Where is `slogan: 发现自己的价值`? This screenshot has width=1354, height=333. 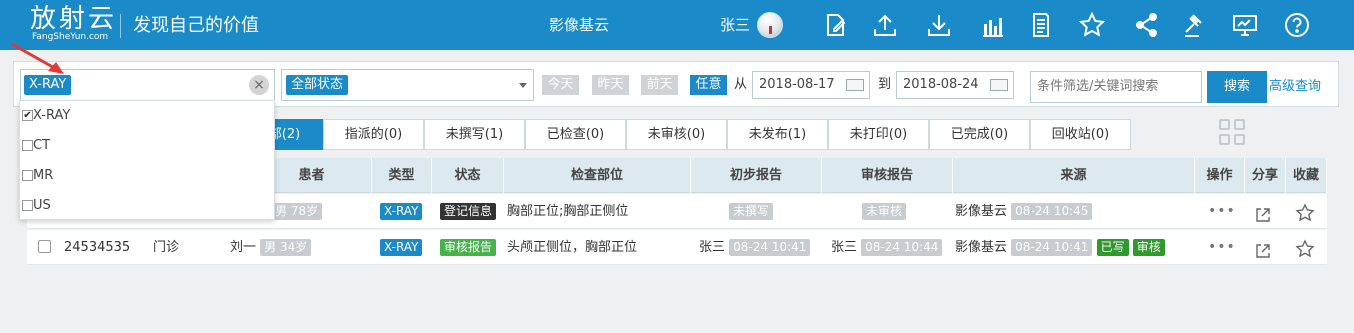
slogan: 发现自己的价值 is located at coordinates (196, 25).